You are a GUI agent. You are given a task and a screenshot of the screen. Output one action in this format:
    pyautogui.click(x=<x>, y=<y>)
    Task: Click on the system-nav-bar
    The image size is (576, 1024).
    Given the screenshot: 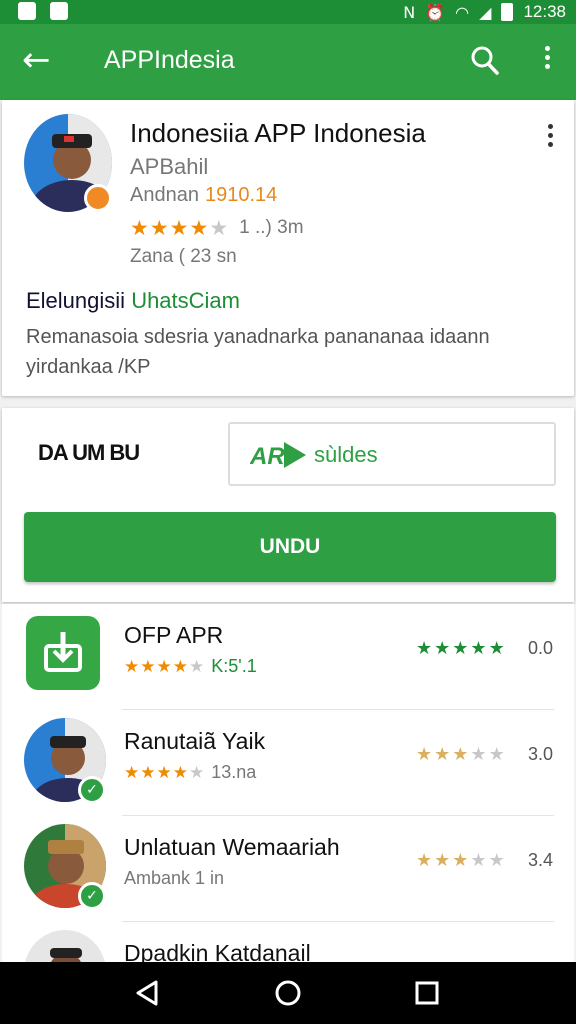 What is the action you would take?
    pyautogui.click(x=288, y=993)
    